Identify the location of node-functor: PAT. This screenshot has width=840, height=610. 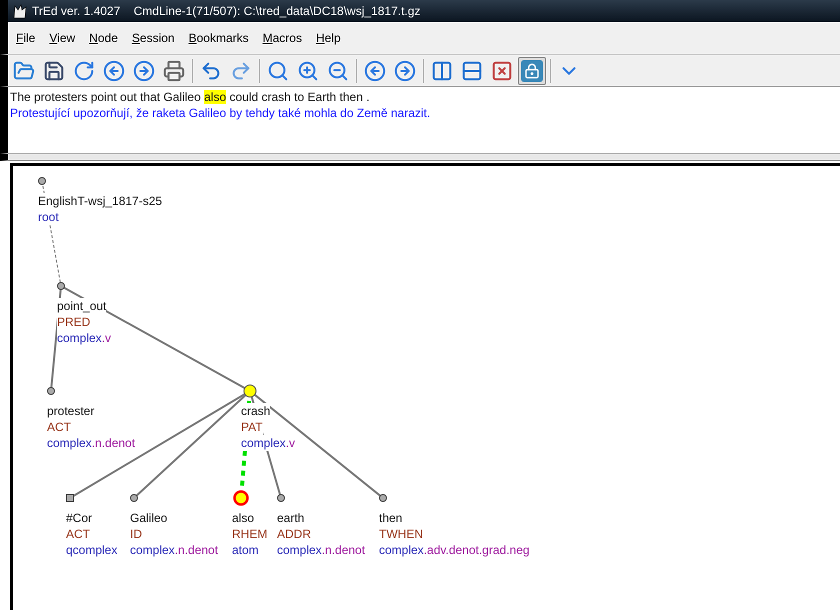
(252, 427).